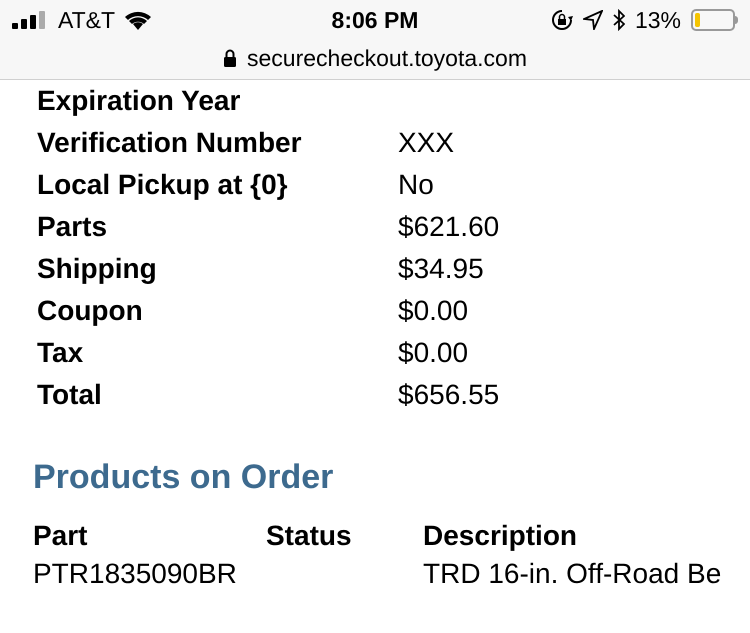 This screenshot has width=750, height=633. What do you see at coordinates (426, 143) in the screenshot?
I see `field-value: XXX` at bounding box center [426, 143].